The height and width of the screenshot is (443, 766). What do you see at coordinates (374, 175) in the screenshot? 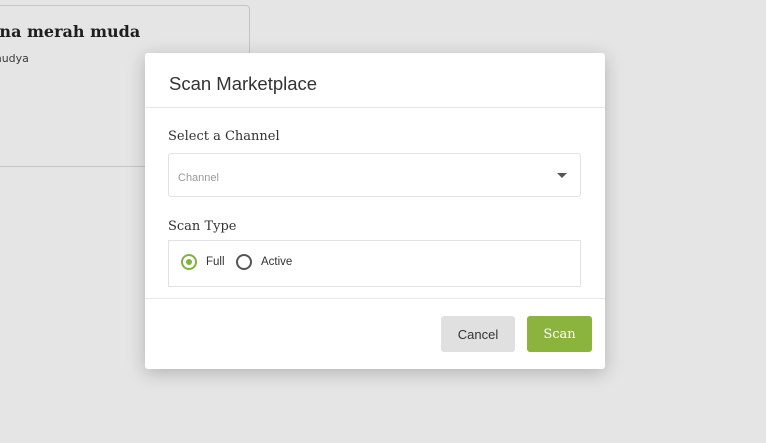
I see `channel-select: Channel` at bounding box center [374, 175].